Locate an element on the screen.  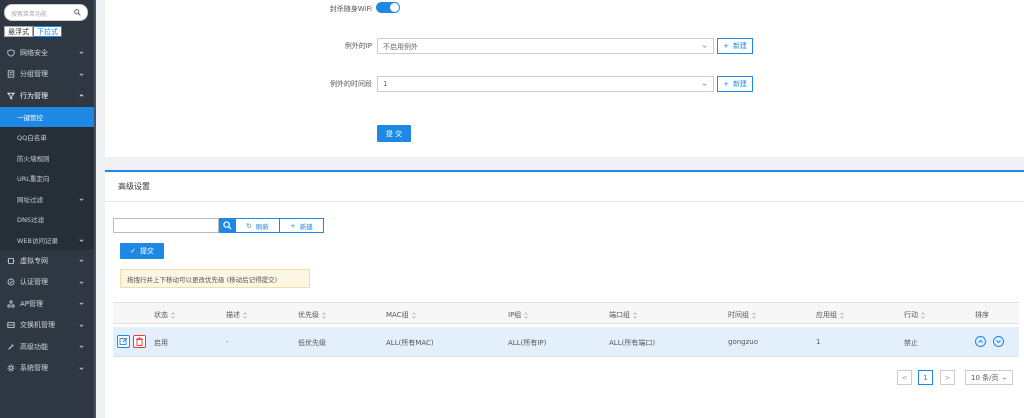
sidebar-item-label: 高级功能 is located at coordinates (34, 346).